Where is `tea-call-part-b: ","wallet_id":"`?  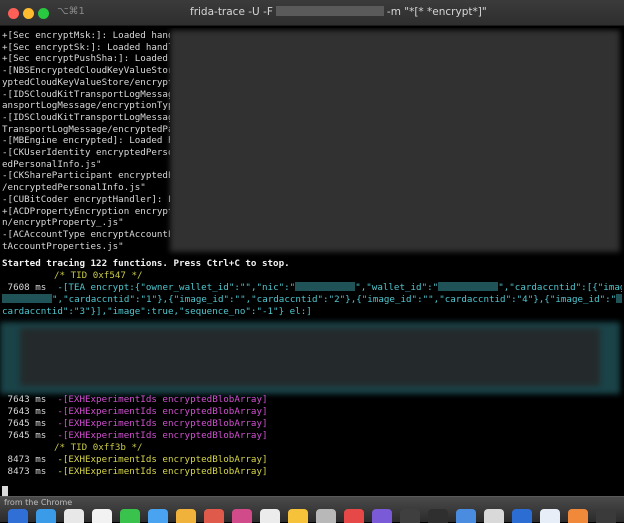 tea-call-part-b: ","wallet_id":" is located at coordinates (397, 287).